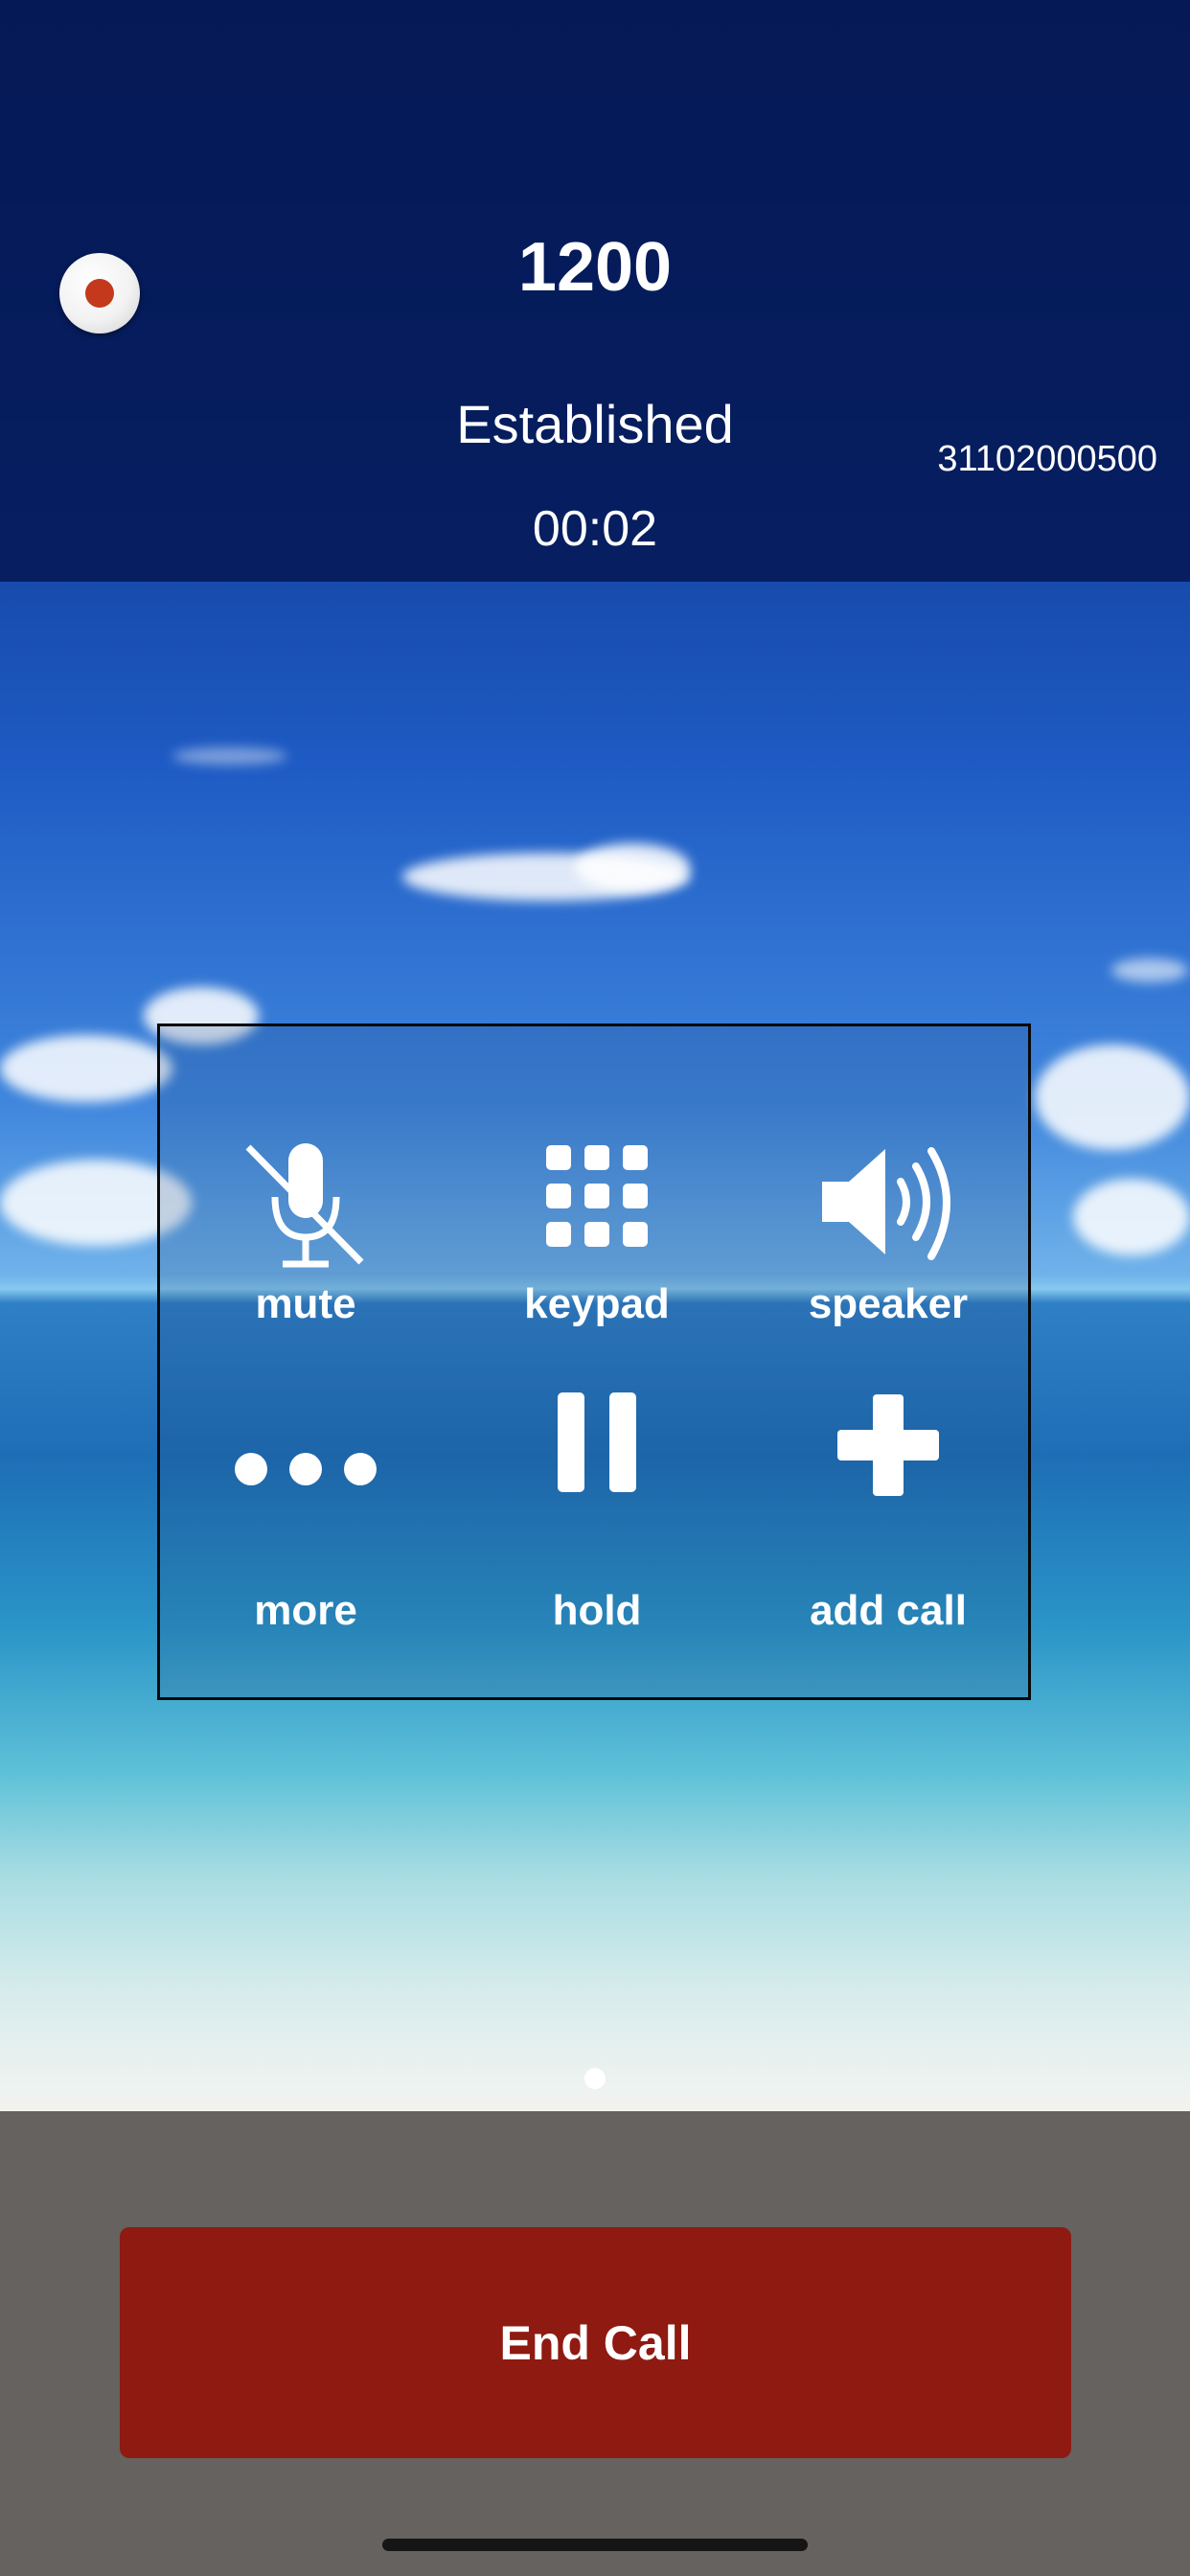 Image resolution: width=1190 pixels, height=2576 pixels. Describe the element at coordinates (597, 1442) in the screenshot. I see `pause-icon` at that location.